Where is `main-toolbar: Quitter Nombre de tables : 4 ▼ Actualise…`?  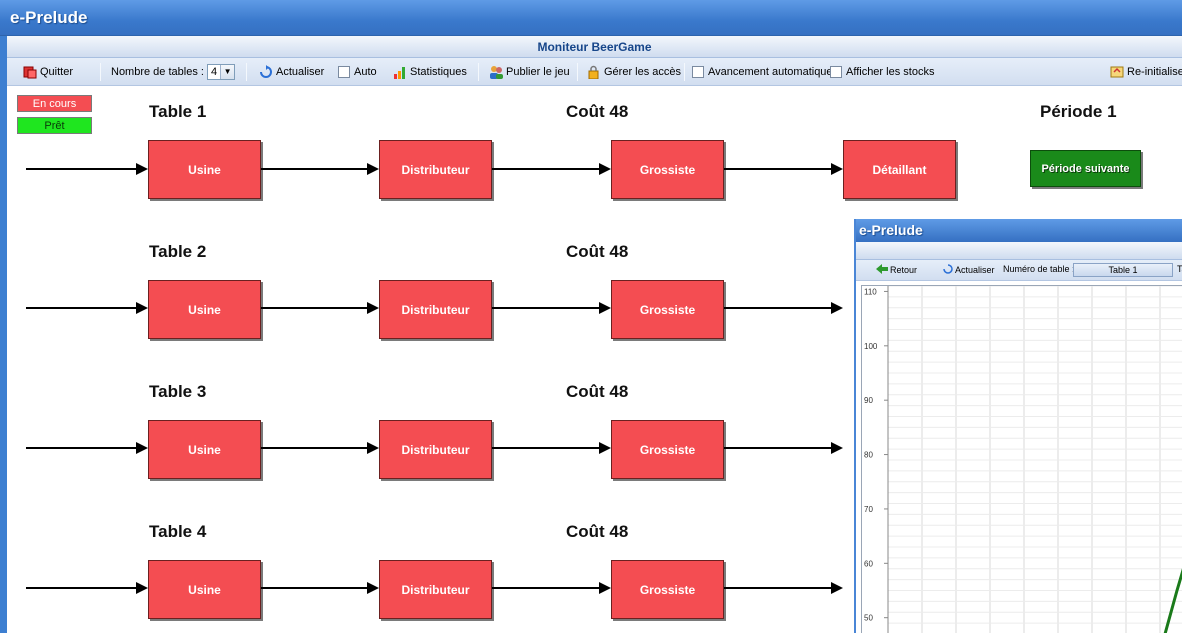 main-toolbar: Quitter Nombre de tables : 4 ▼ Actualise… is located at coordinates (594, 72).